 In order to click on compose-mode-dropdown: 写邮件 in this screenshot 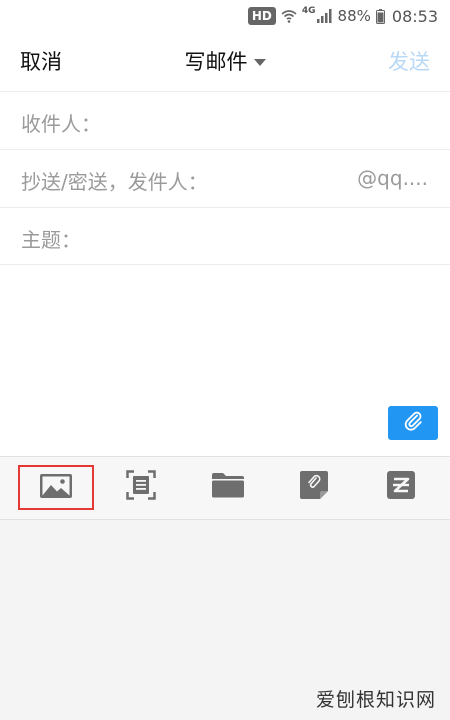, I will do `click(225, 61)`.